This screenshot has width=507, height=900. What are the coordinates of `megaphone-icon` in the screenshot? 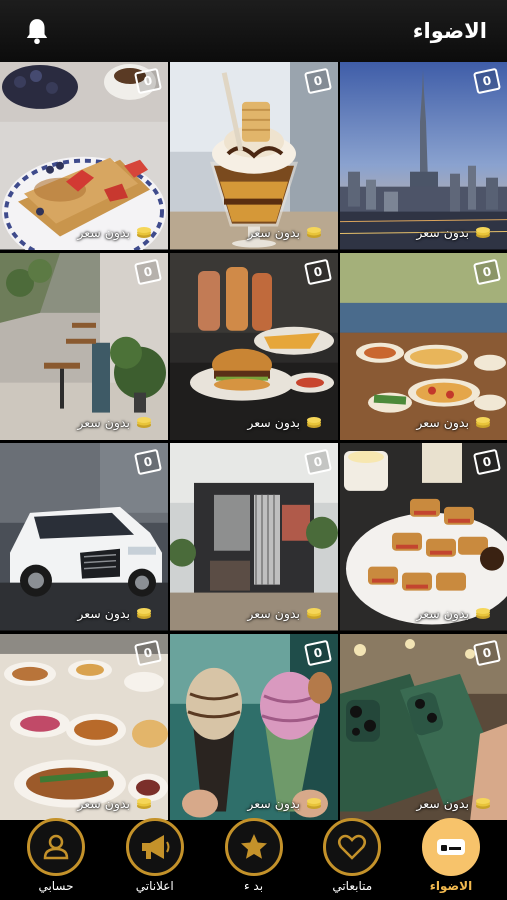 It's located at (155, 847).